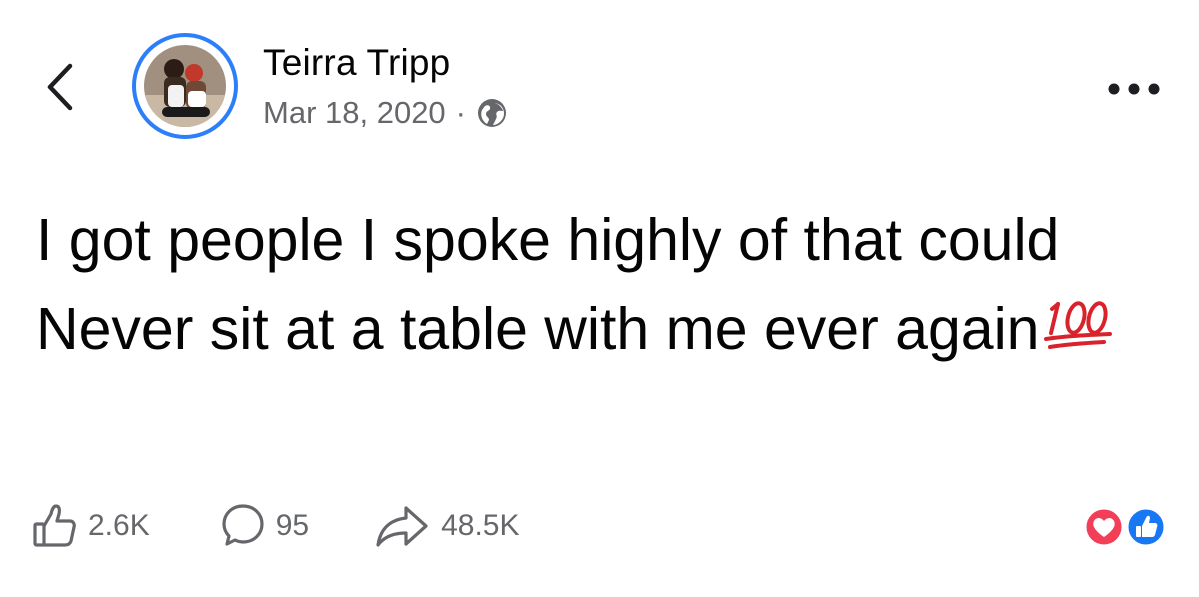  I want to click on share-button: 48.5K, so click(446, 526).